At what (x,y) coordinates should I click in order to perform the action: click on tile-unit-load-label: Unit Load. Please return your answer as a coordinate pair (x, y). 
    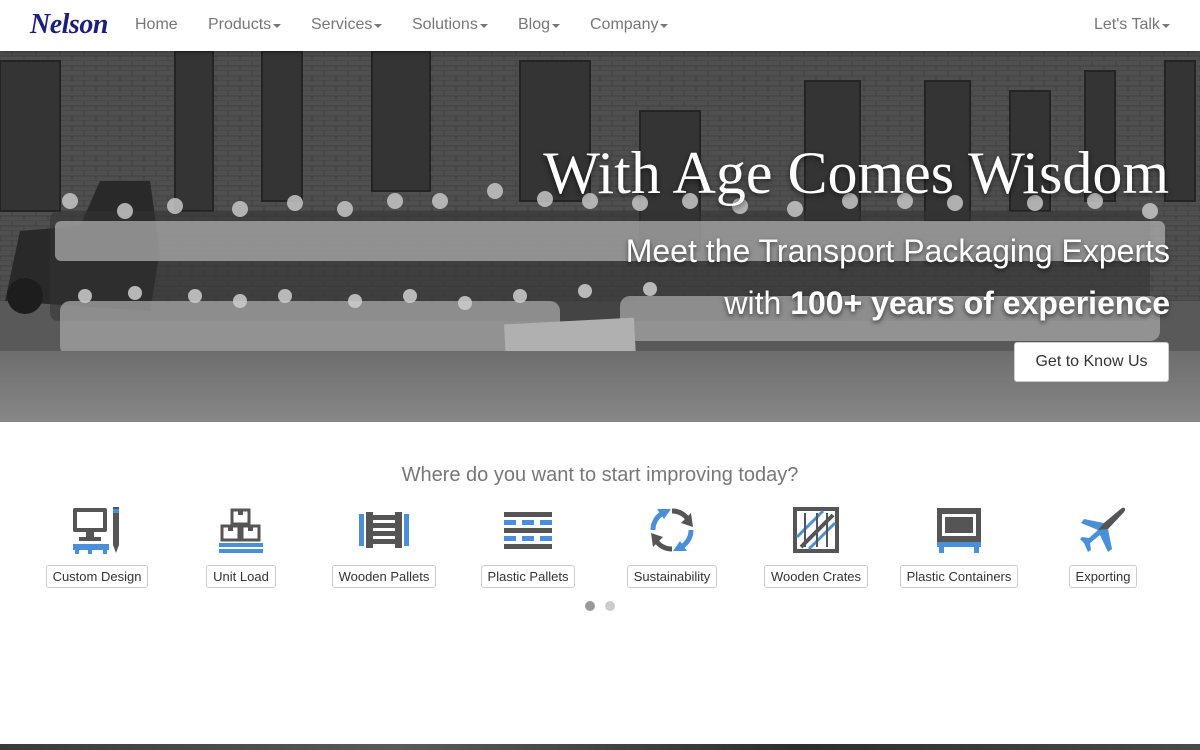
    Looking at the image, I should click on (241, 576).